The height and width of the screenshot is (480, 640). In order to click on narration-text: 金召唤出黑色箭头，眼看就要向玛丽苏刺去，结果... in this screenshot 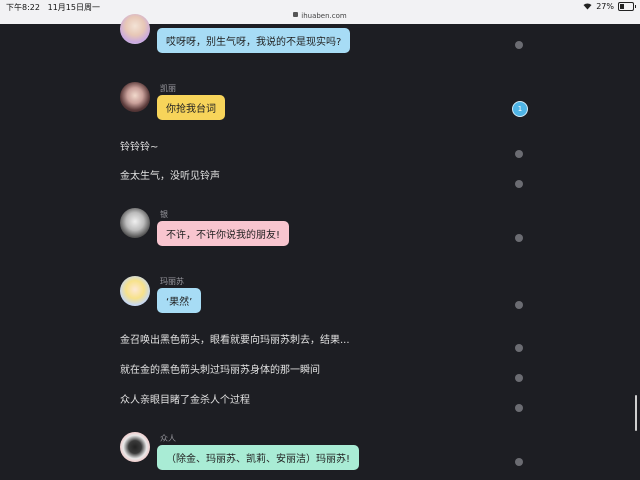, I will do `click(235, 340)`.